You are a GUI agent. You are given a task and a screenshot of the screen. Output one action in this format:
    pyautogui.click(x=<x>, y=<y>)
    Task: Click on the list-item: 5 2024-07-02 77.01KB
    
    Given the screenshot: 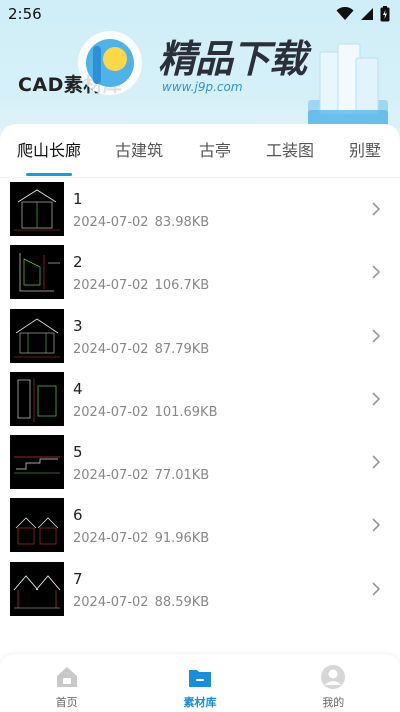 What is the action you would take?
    pyautogui.click(x=200, y=462)
    